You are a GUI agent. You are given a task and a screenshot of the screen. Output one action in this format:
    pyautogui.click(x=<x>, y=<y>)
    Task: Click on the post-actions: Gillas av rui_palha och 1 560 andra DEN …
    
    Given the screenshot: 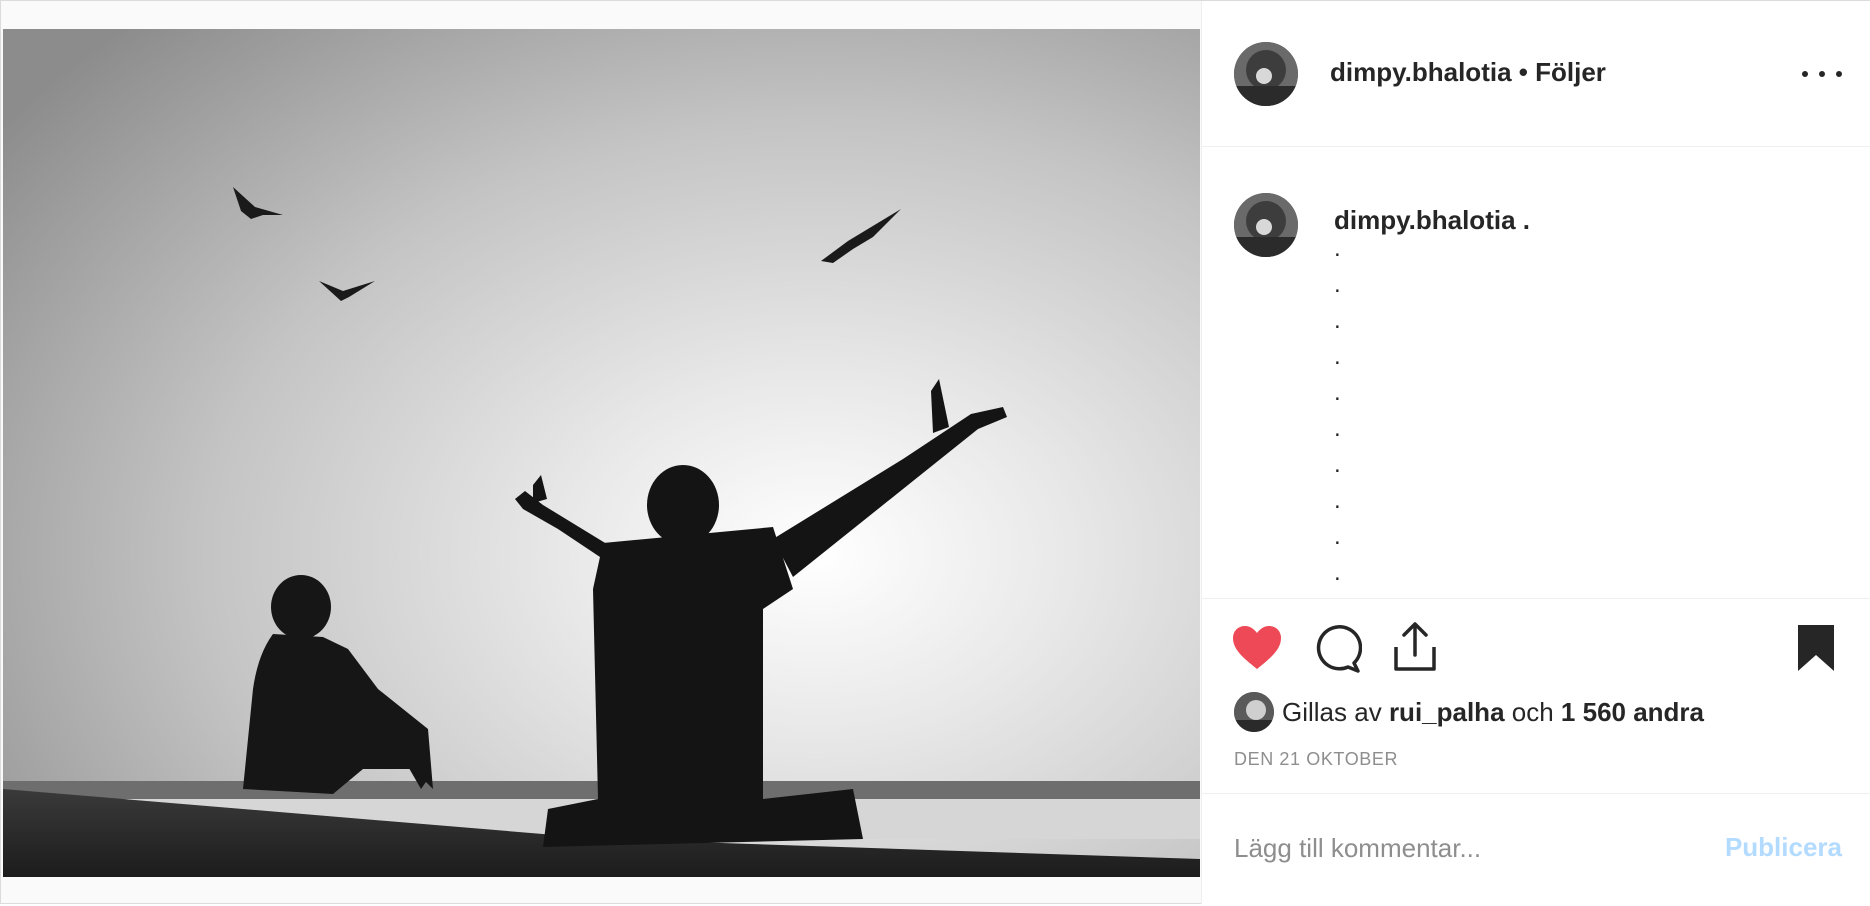 What is the action you would take?
    pyautogui.click(x=1536, y=751)
    